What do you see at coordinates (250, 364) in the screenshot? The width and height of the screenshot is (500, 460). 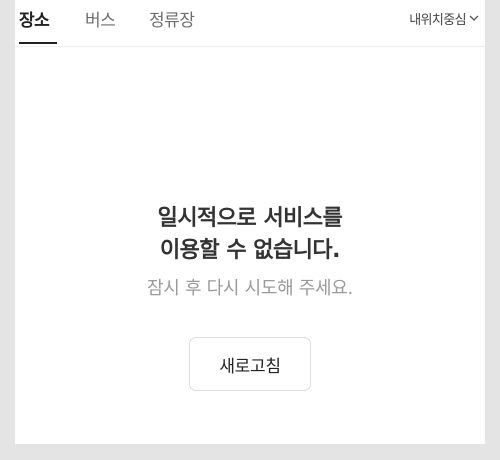 I see `refresh-button: 새로고침` at bounding box center [250, 364].